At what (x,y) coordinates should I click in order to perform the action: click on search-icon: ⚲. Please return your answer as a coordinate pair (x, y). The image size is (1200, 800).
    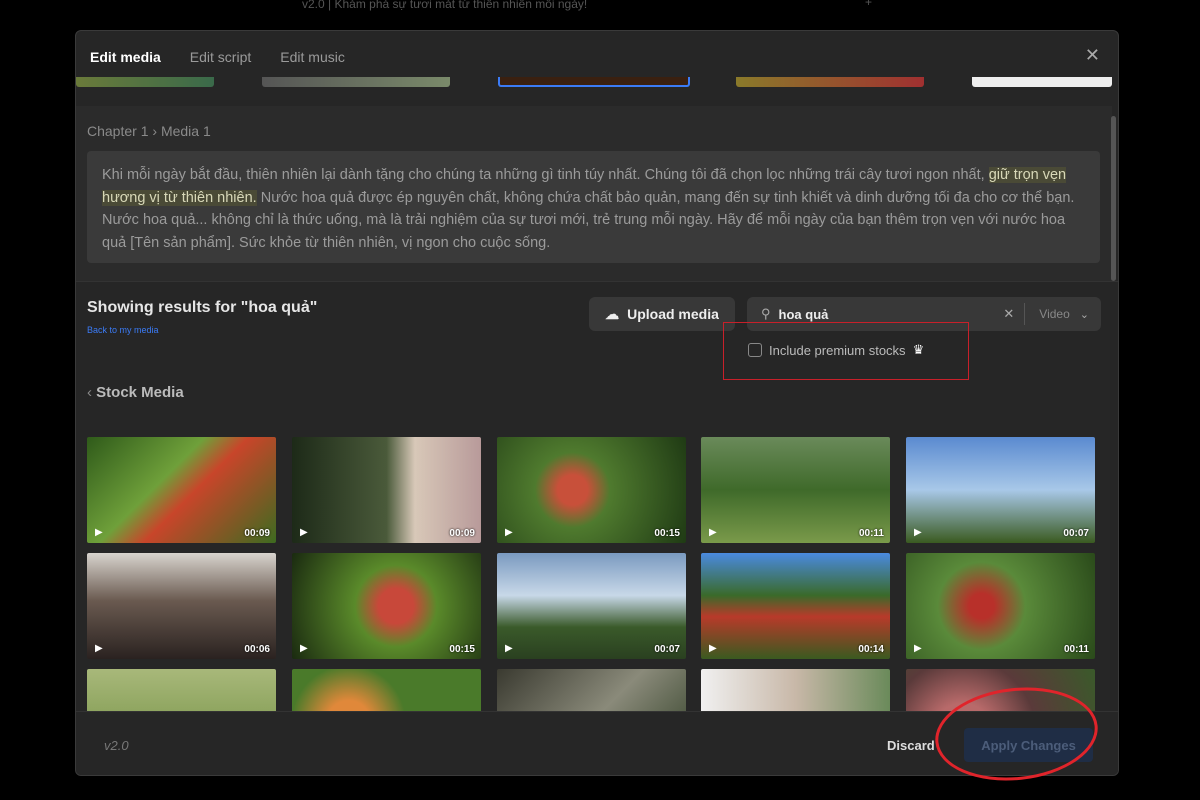
    Looking at the image, I should click on (766, 313).